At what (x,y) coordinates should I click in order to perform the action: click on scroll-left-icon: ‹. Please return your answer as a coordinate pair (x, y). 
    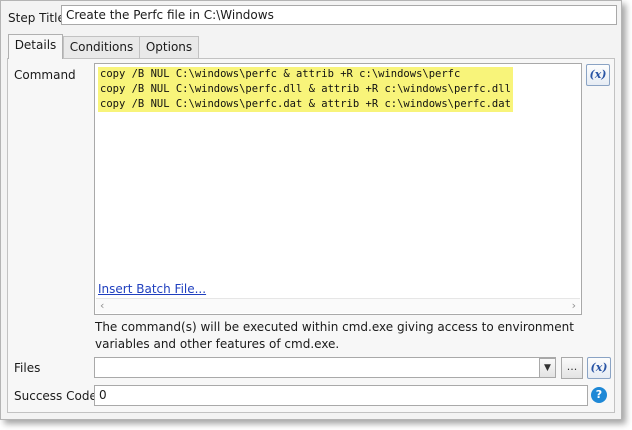
    Looking at the image, I should click on (102, 306).